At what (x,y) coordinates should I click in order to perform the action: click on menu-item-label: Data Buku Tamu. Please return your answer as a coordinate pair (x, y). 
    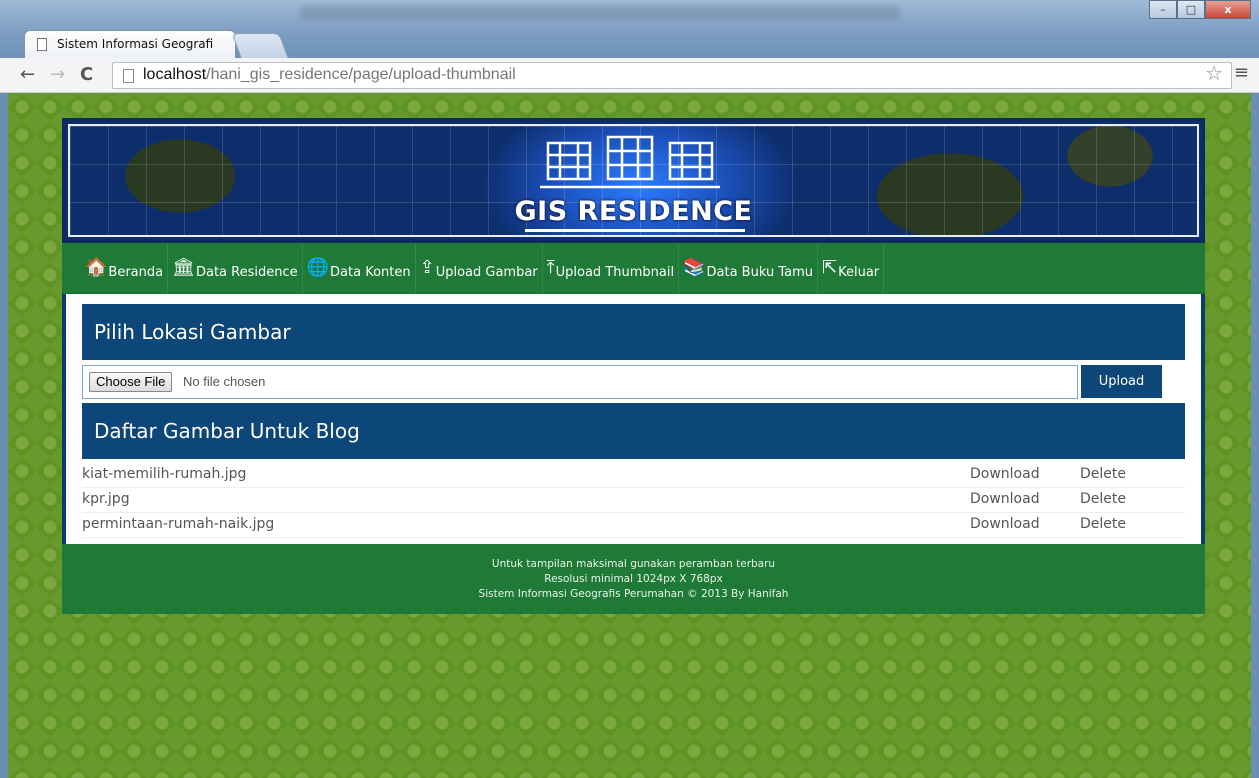
    Looking at the image, I should click on (760, 272).